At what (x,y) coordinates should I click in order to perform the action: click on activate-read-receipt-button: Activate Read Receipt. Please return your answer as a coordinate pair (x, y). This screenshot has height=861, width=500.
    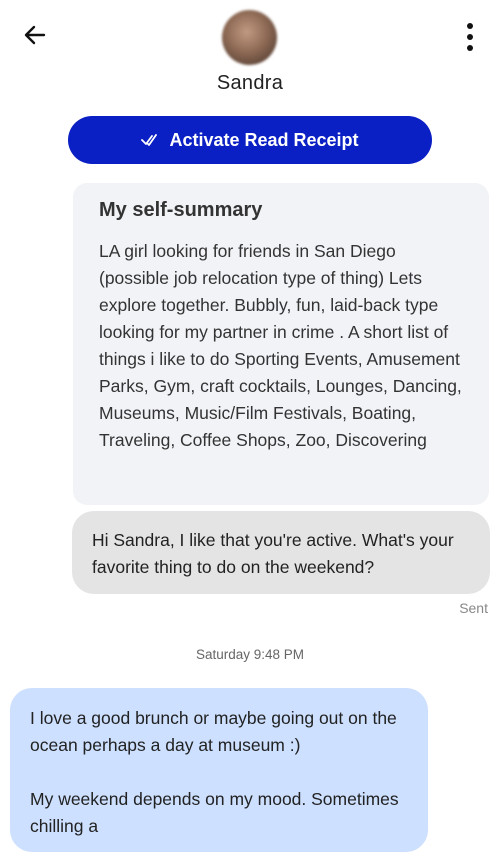
    Looking at the image, I should click on (250, 140).